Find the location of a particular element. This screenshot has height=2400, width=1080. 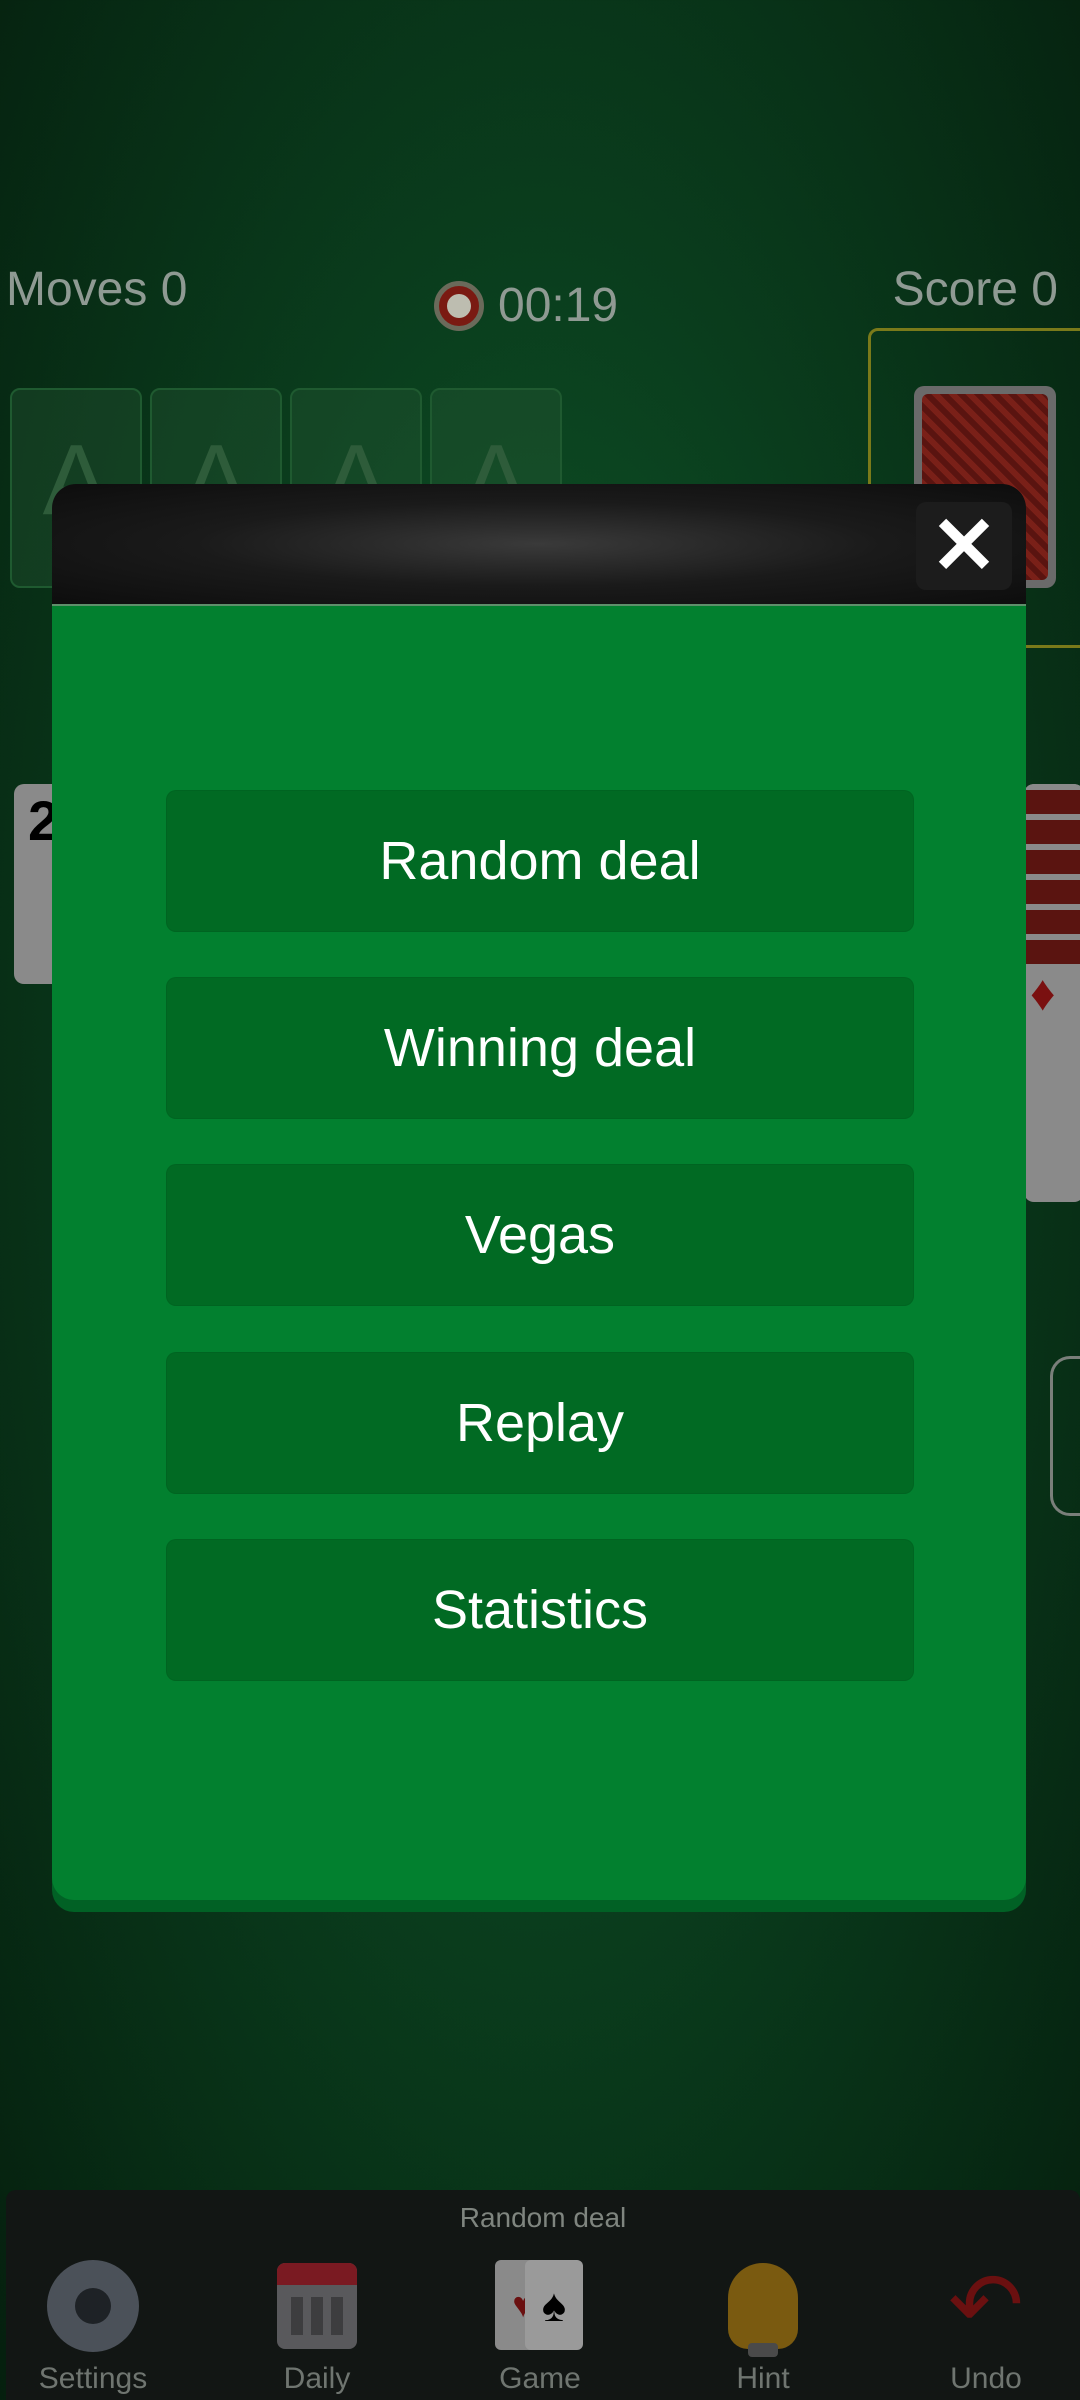

card-backs is located at coordinates (1052, 874).